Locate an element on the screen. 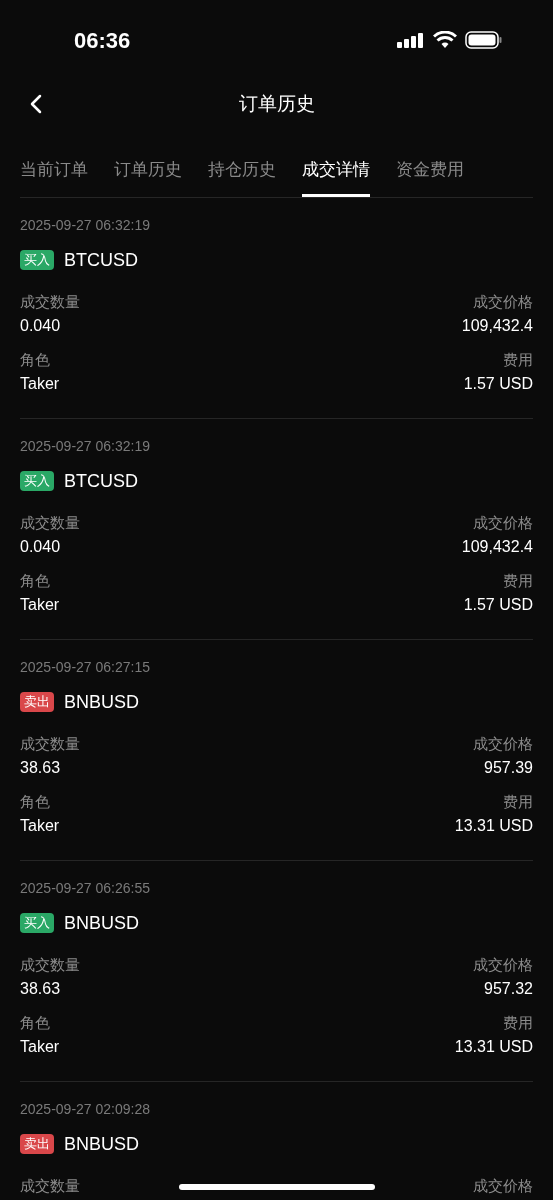 This screenshot has height=1200, width=553. wifi-icon is located at coordinates (445, 40).